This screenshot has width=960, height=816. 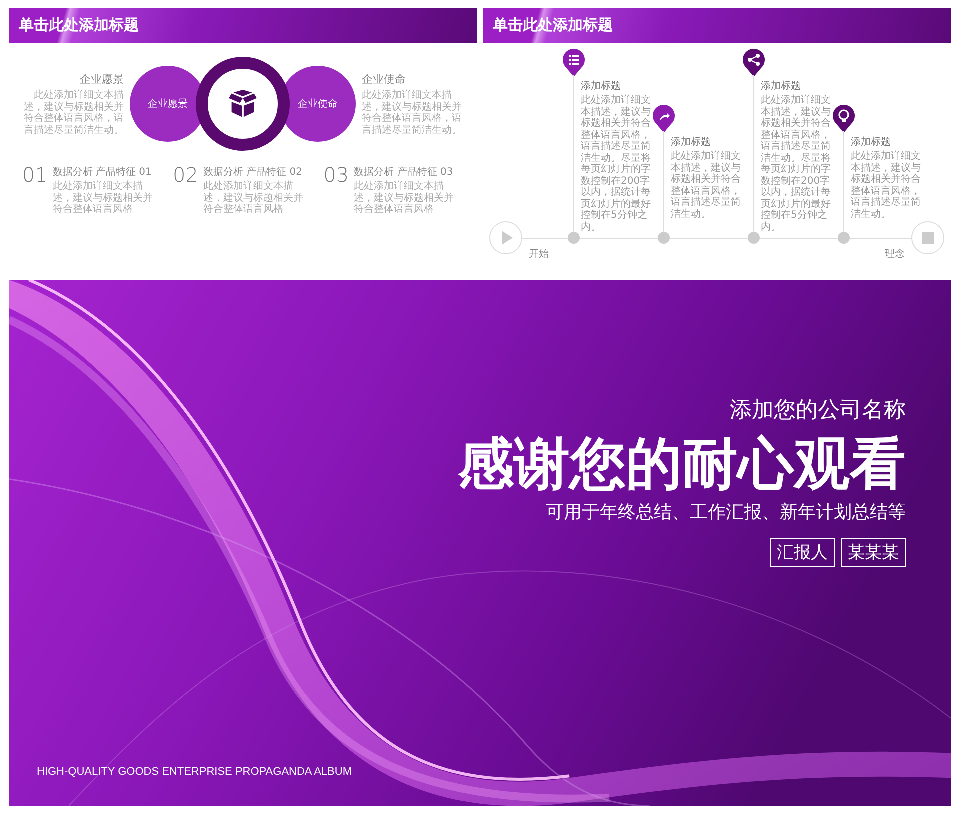 I want to click on start-label: 开始, so click(x=539, y=254).